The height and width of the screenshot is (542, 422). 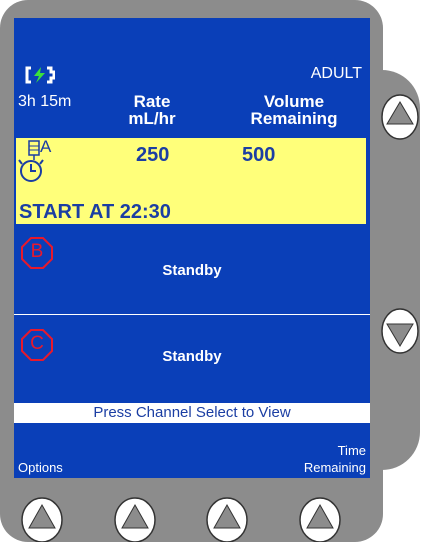 What do you see at coordinates (45, 101) in the screenshot?
I see `battery-time-remaining: 3h 15m` at bounding box center [45, 101].